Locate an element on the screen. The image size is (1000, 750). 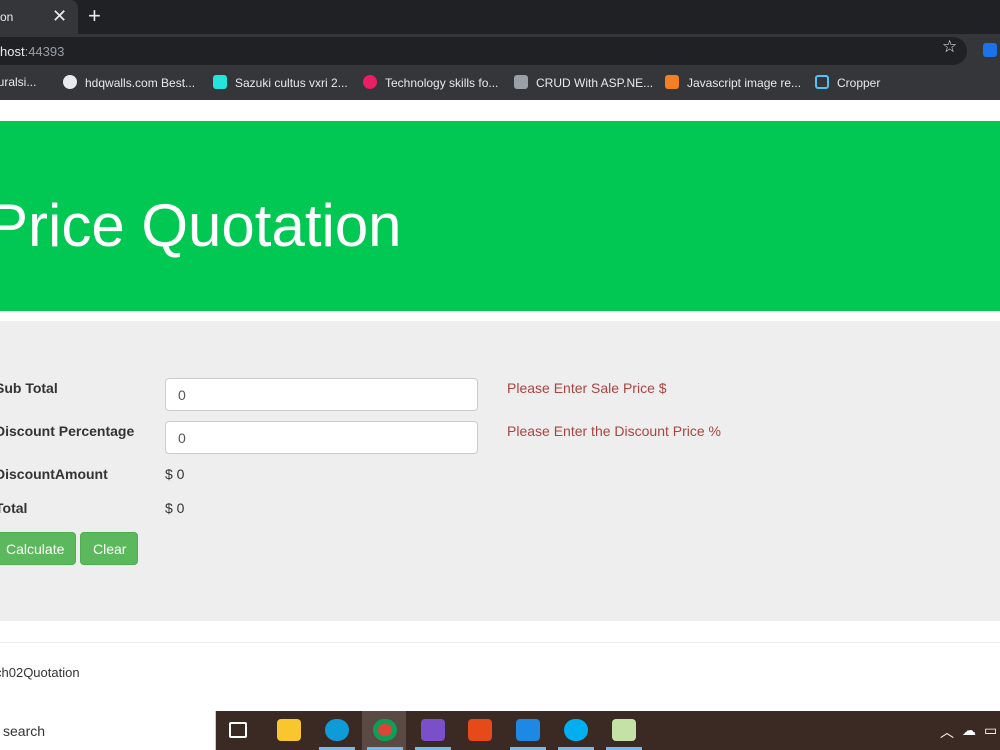
tab-title: on is located at coordinates (7, 17).